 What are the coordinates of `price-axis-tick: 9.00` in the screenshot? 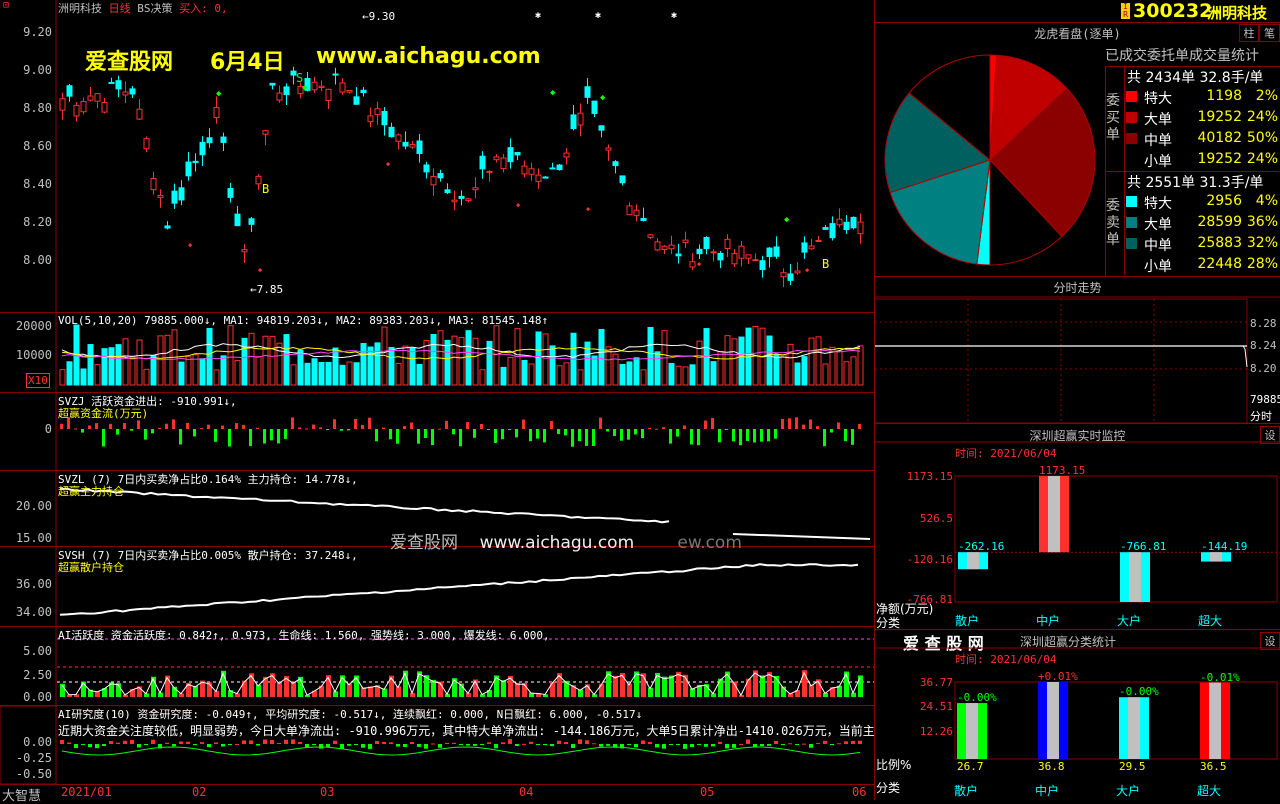 It's located at (37, 70).